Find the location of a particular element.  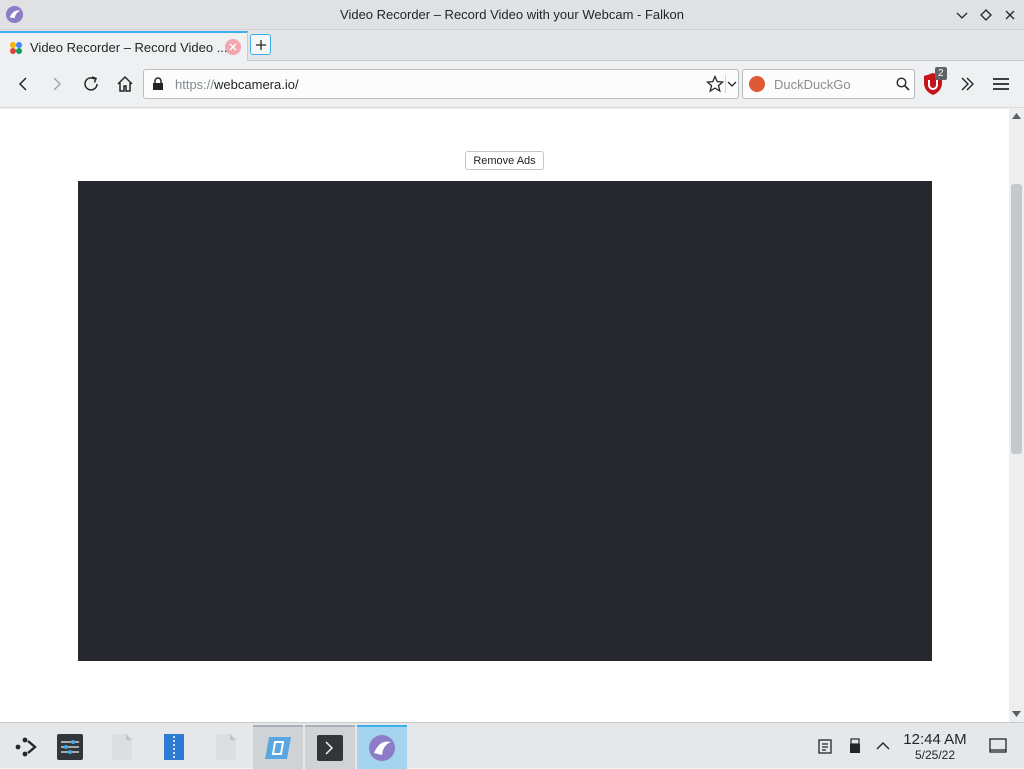

taskbar-terminal is located at coordinates (330, 747).